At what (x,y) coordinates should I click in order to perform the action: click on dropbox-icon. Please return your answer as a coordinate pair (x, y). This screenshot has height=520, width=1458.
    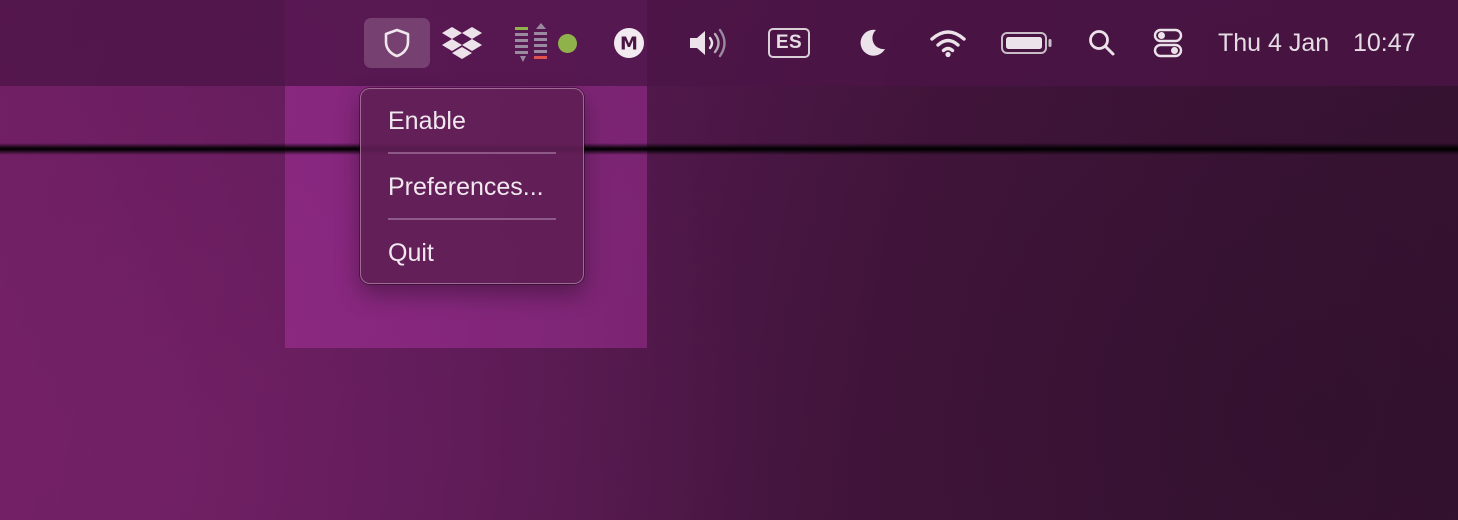
    Looking at the image, I should click on (462, 43).